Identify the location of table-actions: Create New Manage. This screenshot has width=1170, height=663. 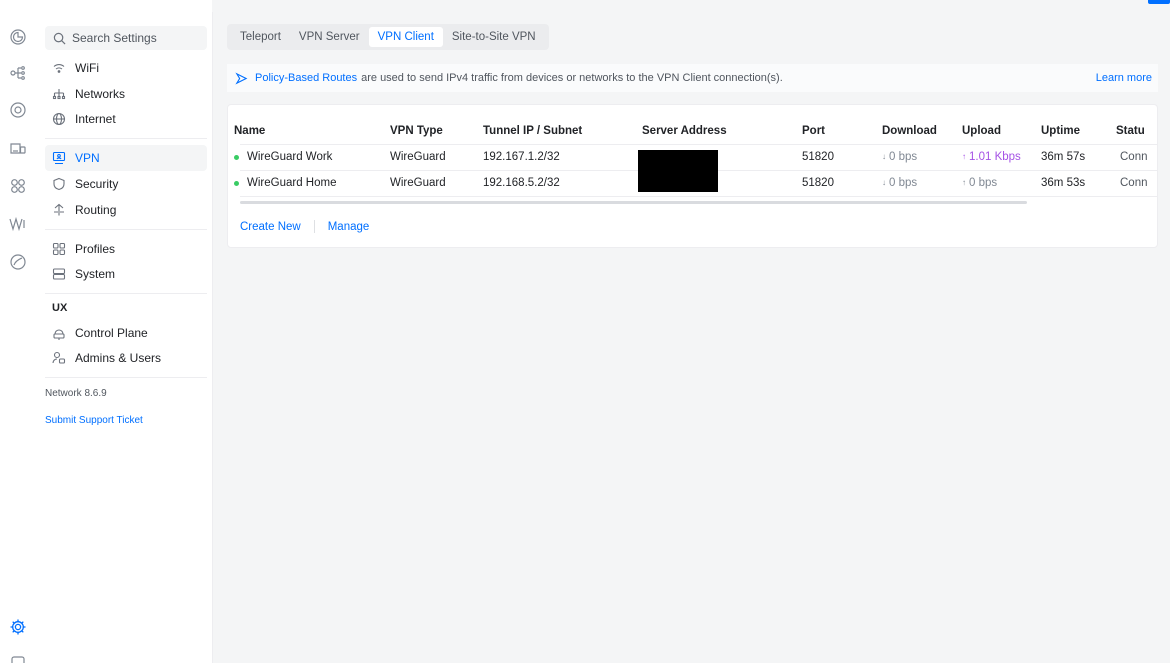
(304, 226).